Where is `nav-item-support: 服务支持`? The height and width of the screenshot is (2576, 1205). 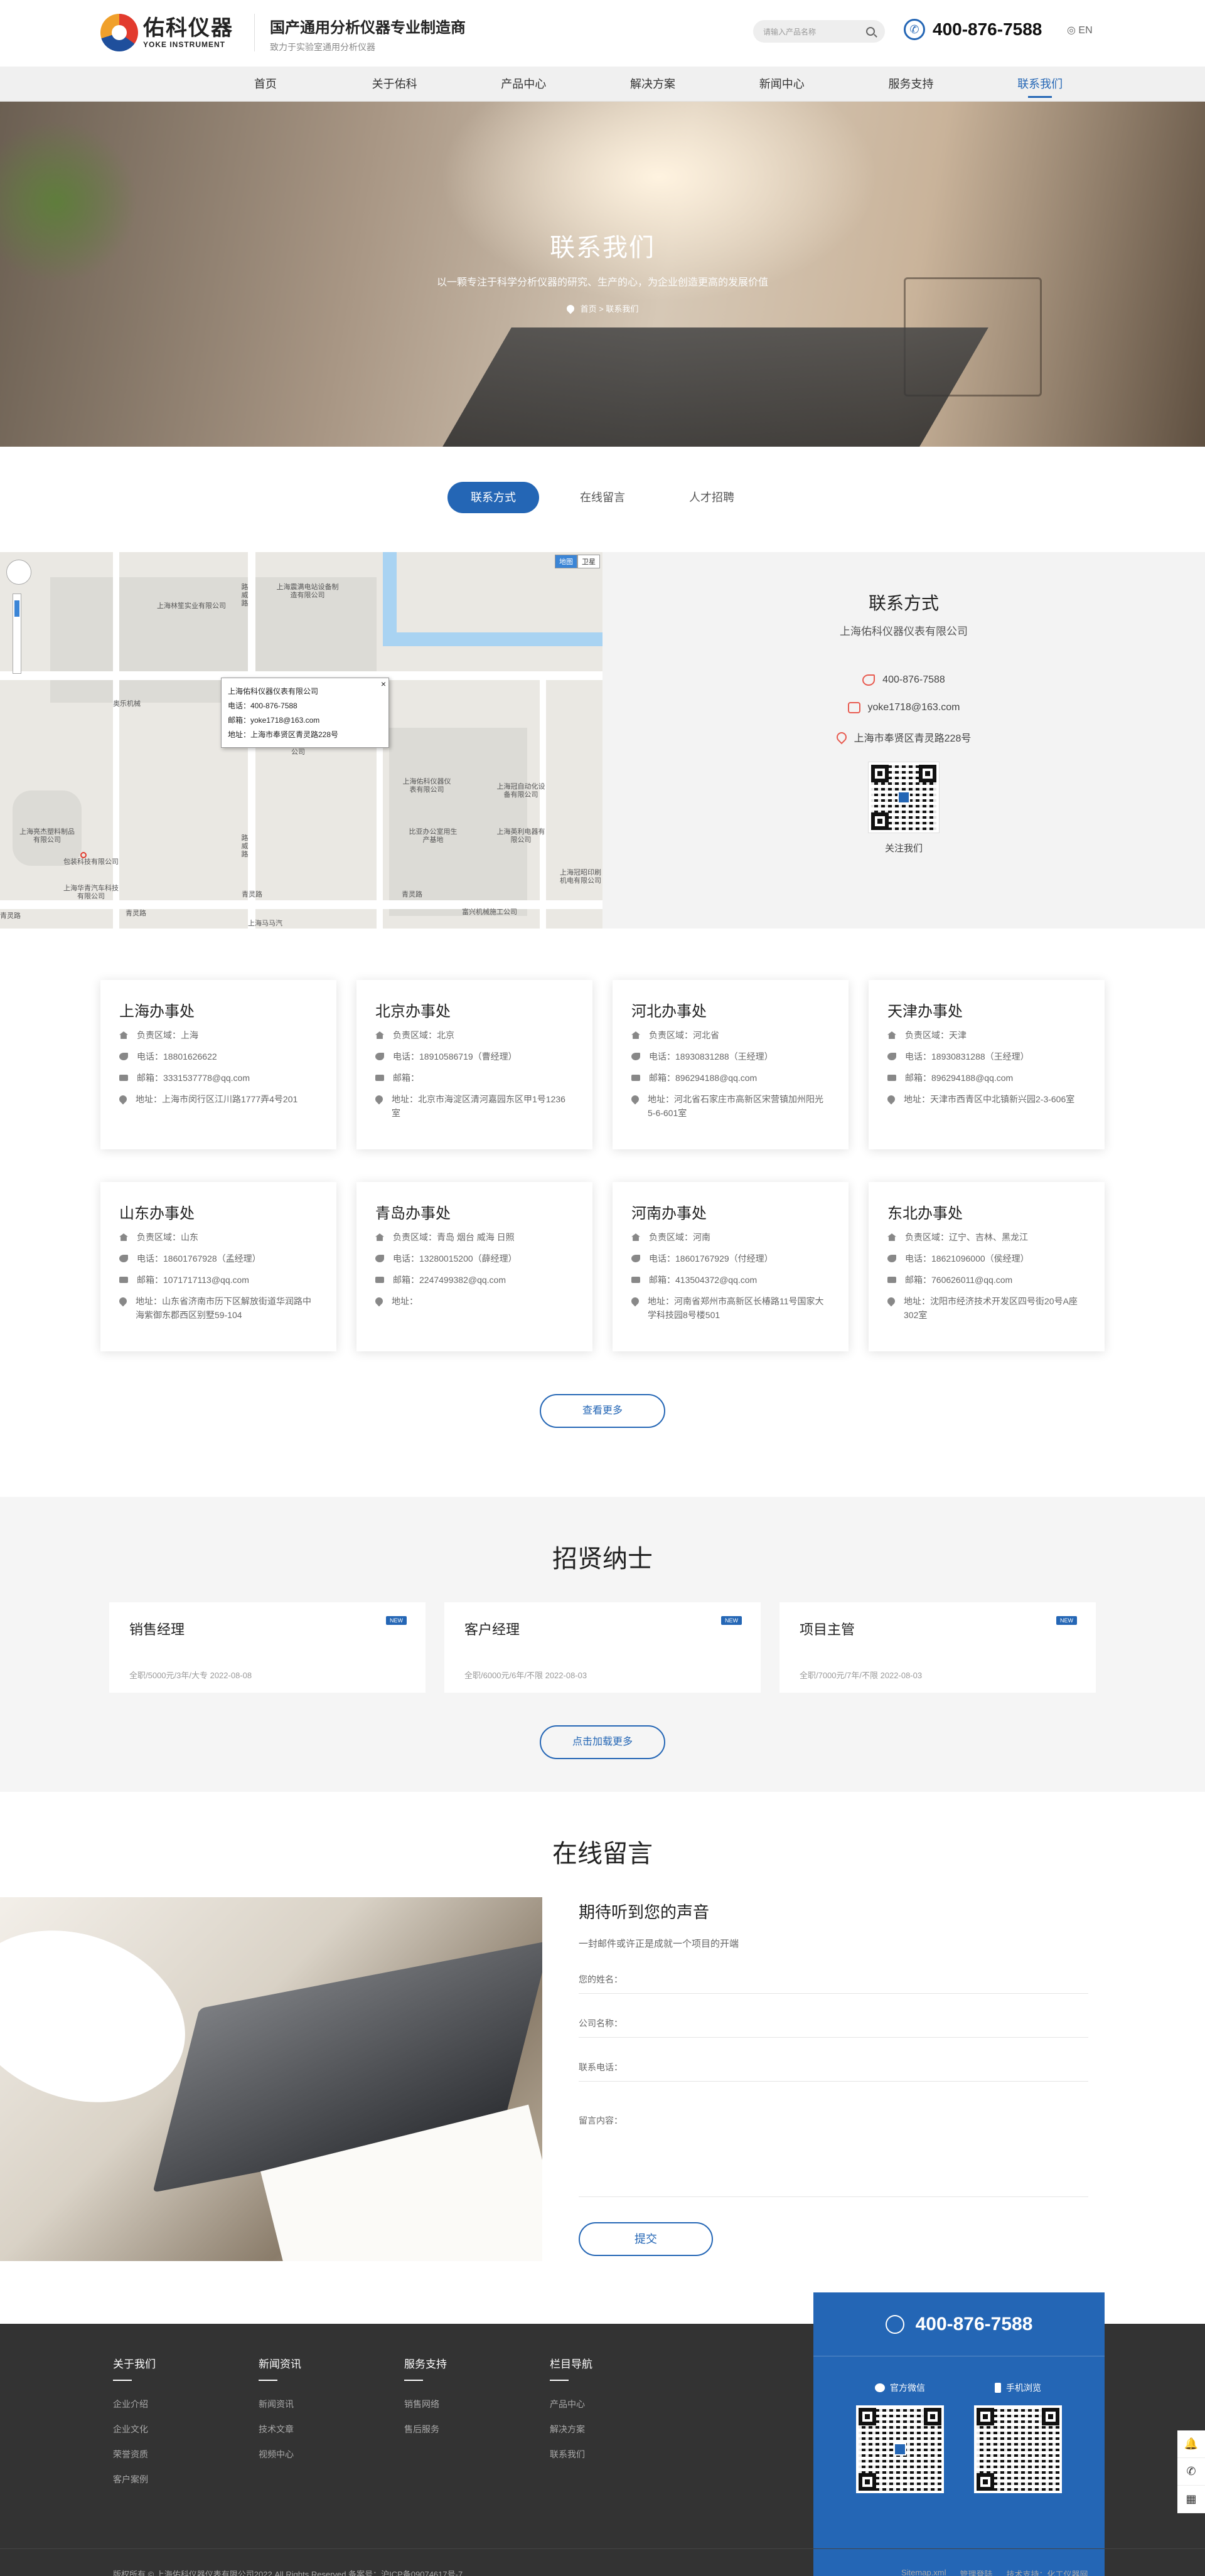
nav-item-support: 服务支持 is located at coordinates (911, 84).